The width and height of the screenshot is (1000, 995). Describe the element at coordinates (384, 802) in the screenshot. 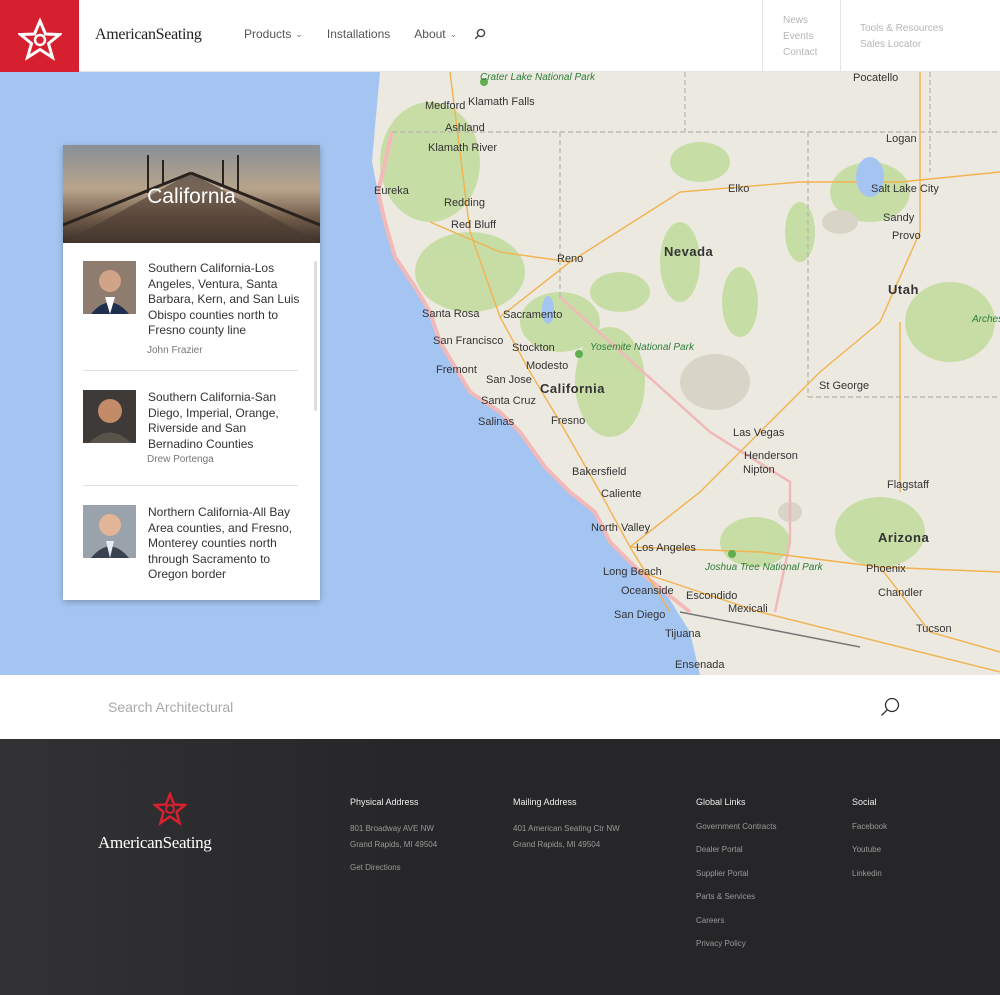

I see `physical-address-heading: Physical Address` at that location.